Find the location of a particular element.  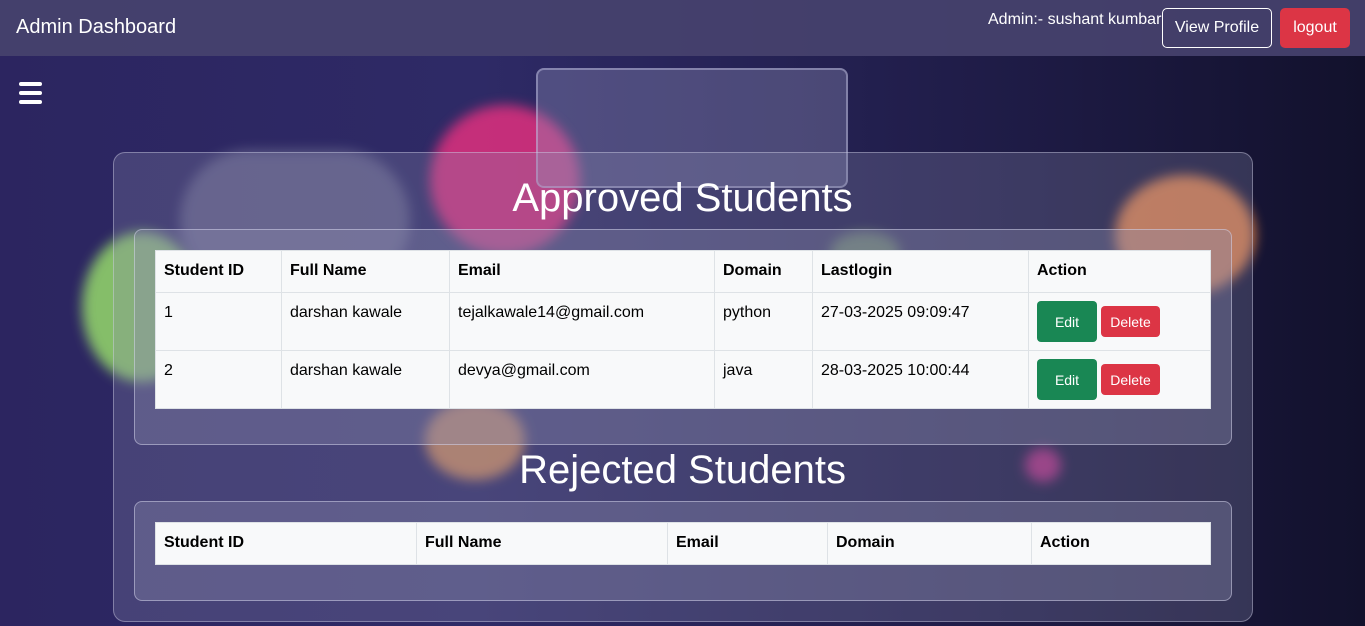

brand-title: Admin Dashboard is located at coordinates (96, 27).